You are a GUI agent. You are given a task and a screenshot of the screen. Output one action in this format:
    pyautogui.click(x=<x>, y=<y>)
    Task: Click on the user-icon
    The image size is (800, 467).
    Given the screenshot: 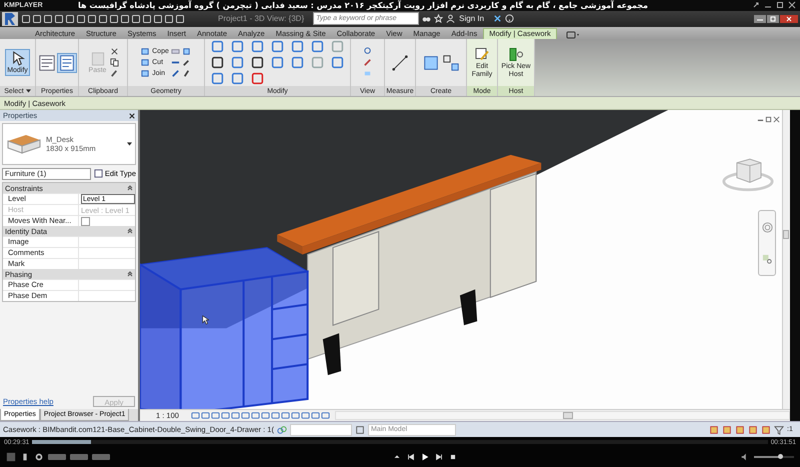 What is the action you would take?
    pyautogui.click(x=451, y=19)
    